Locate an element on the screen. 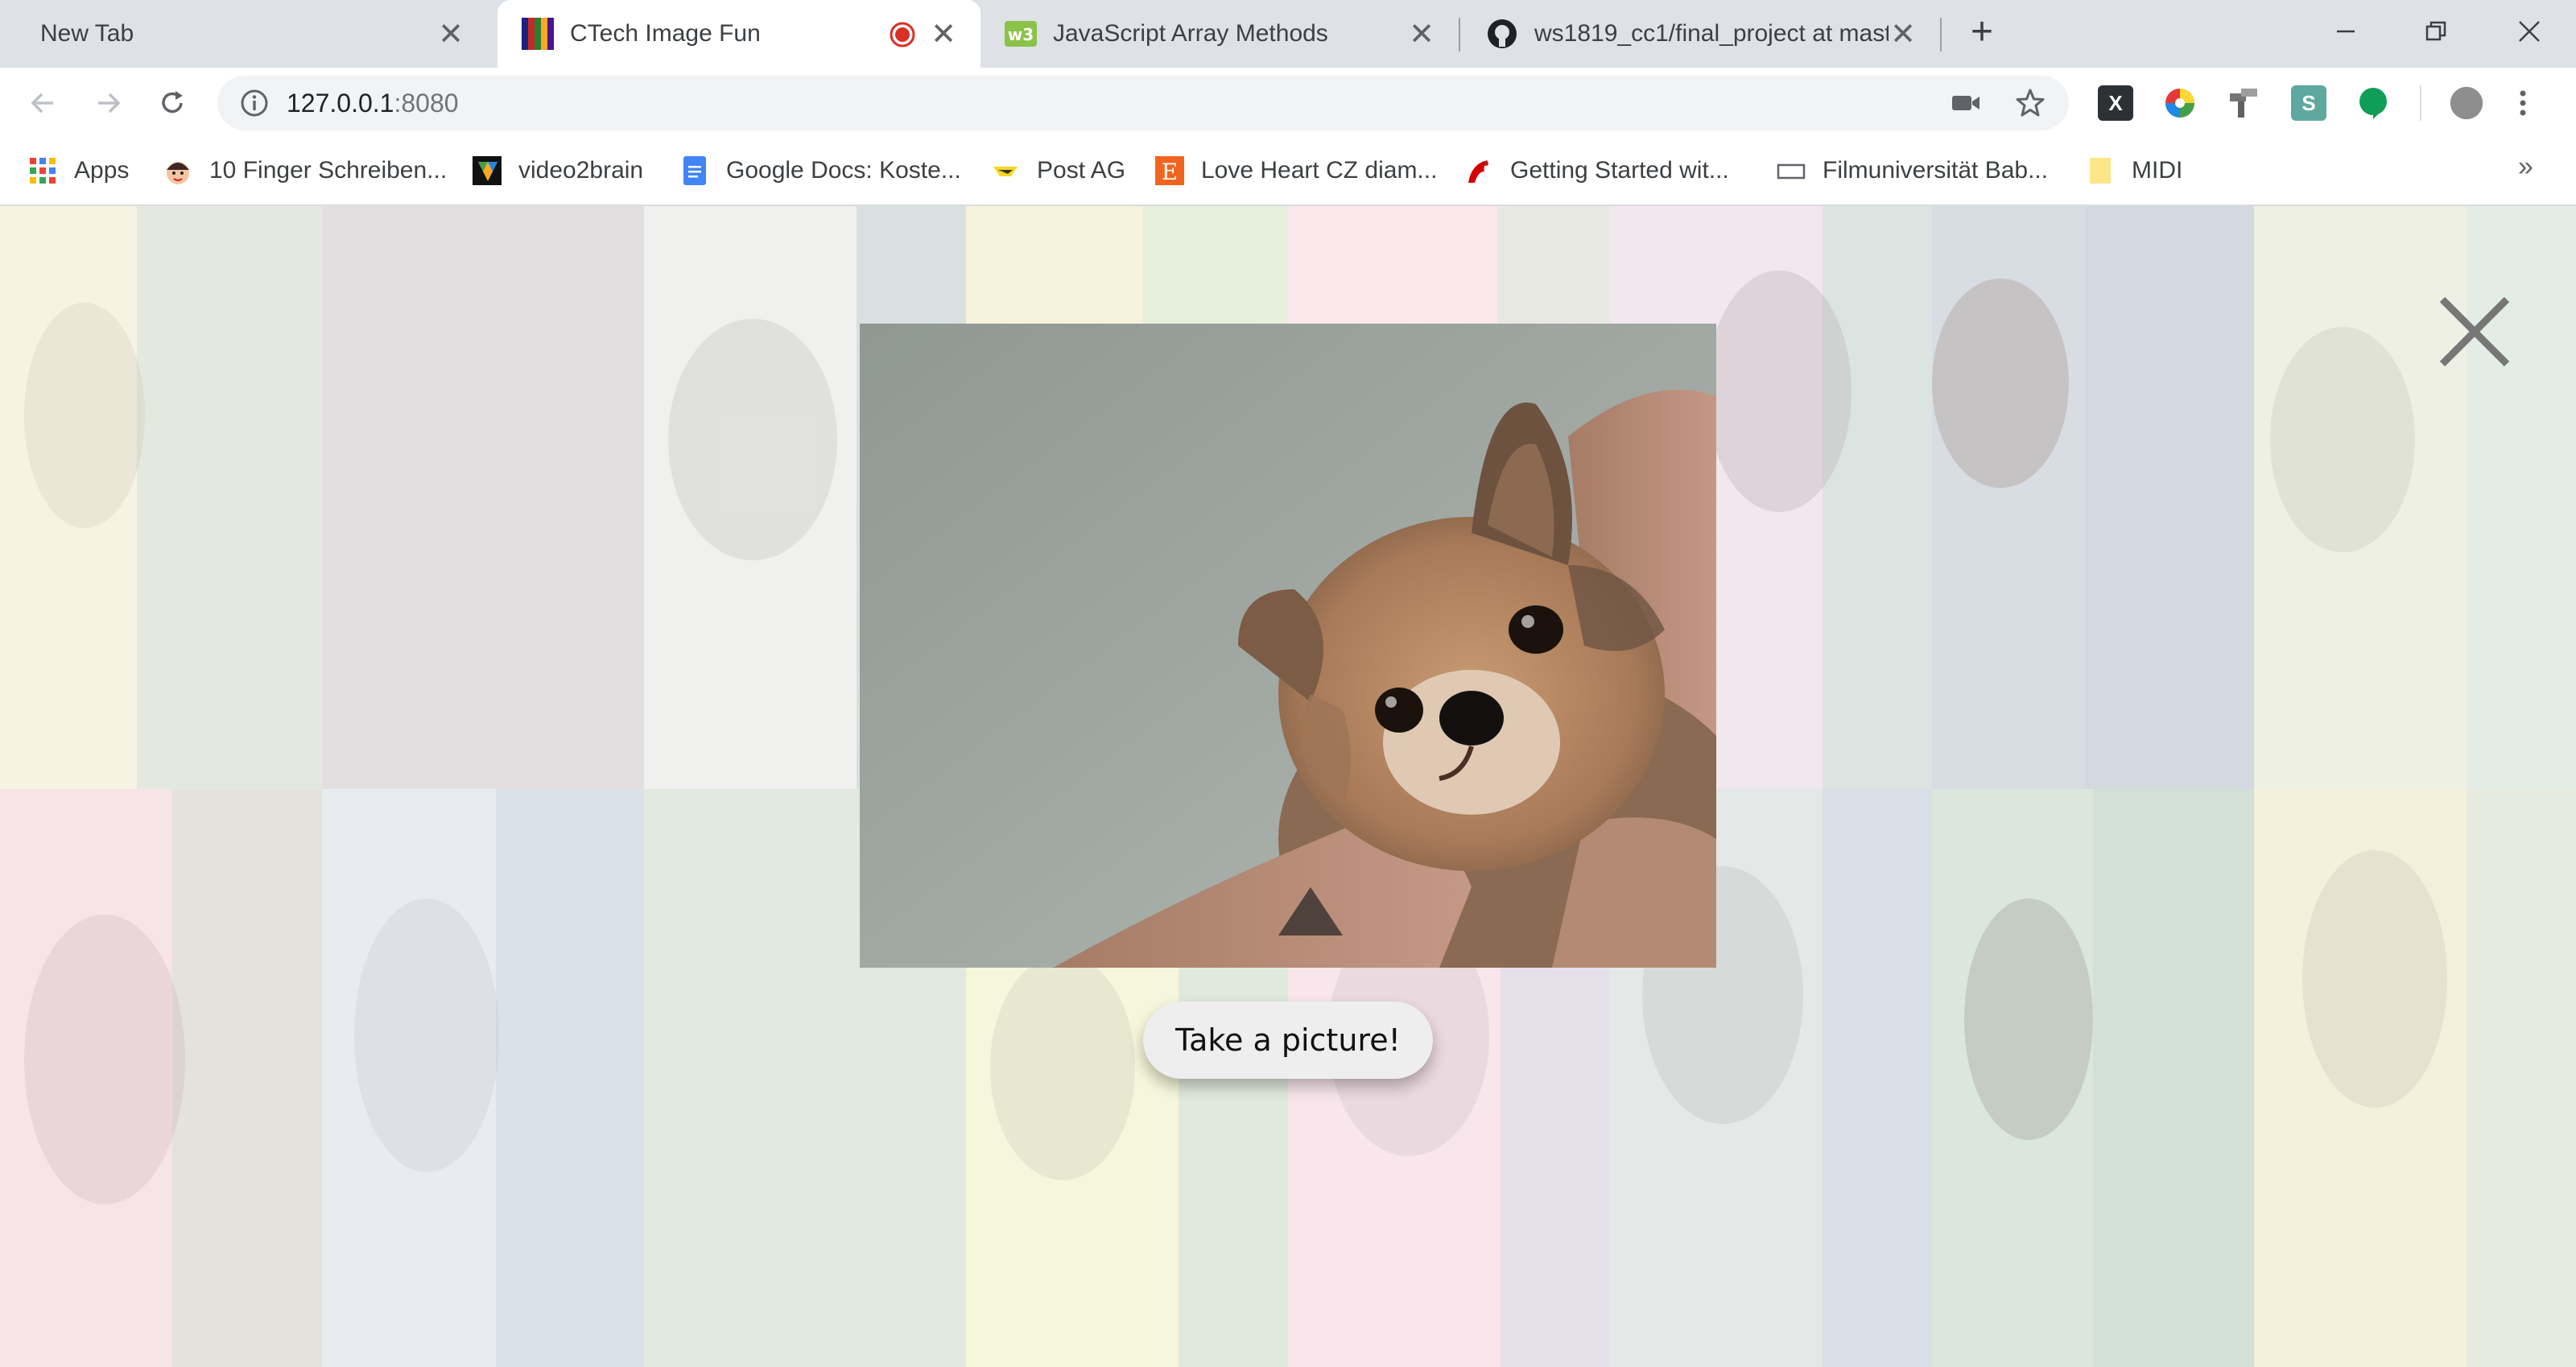  restore-icon is located at coordinates (2436, 31).